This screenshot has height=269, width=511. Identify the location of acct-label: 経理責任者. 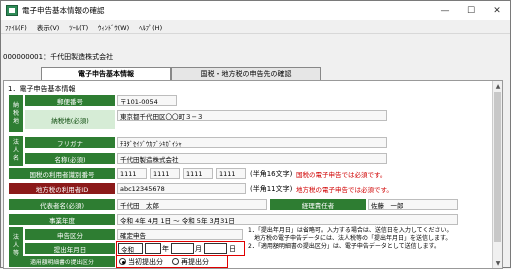
(318, 204).